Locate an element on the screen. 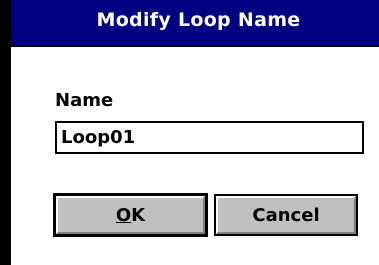  window-frame-left is located at coordinates (5, 132).